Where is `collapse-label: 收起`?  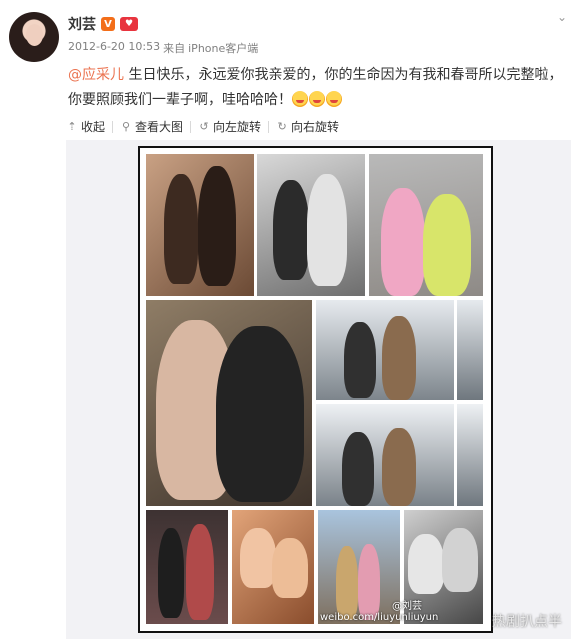 collapse-label: 收起 is located at coordinates (93, 127).